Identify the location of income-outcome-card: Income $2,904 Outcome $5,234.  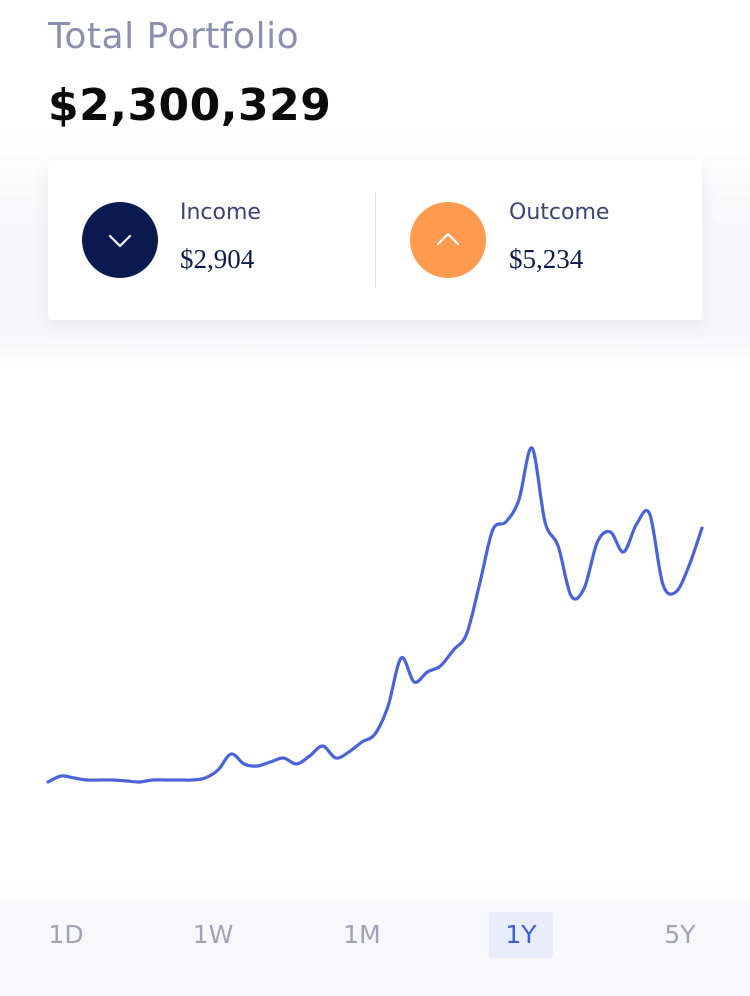
(375, 240).